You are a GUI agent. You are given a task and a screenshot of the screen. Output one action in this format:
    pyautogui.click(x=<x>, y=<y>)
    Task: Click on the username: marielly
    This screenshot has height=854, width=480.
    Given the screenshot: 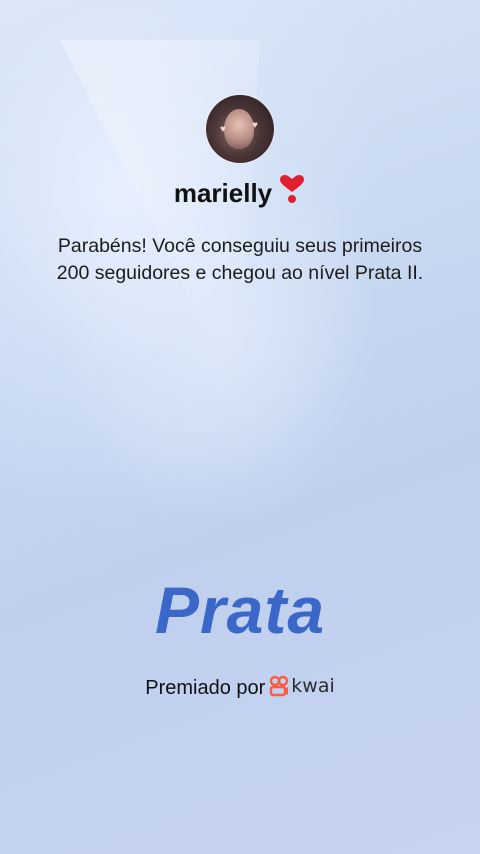 What is the action you would take?
    pyautogui.click(x=223, y=193)
    